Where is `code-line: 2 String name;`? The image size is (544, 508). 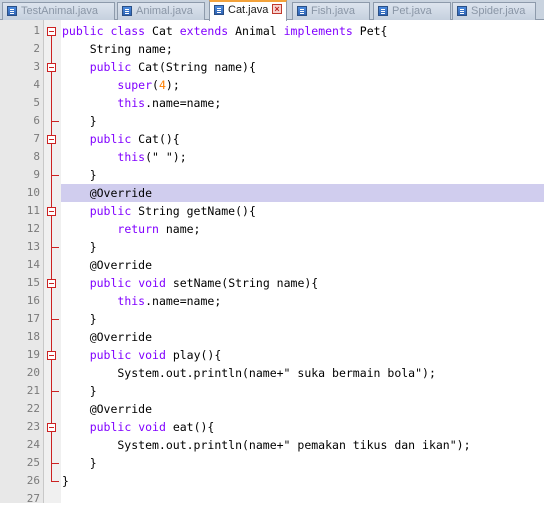
code-line: 2 String name; is located at coordinates (272, 49).